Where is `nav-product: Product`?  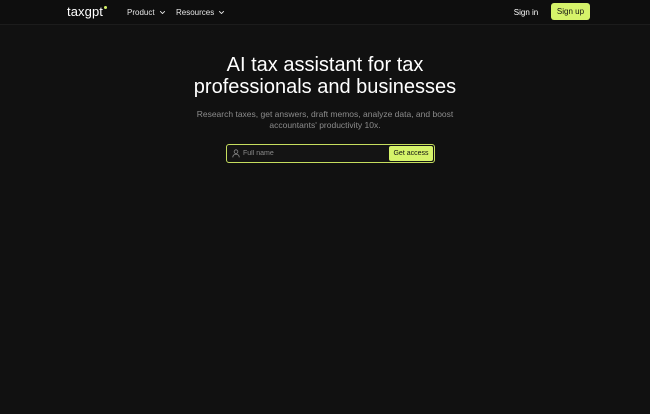
nav-product: Product is located at coordinates (146, 12).